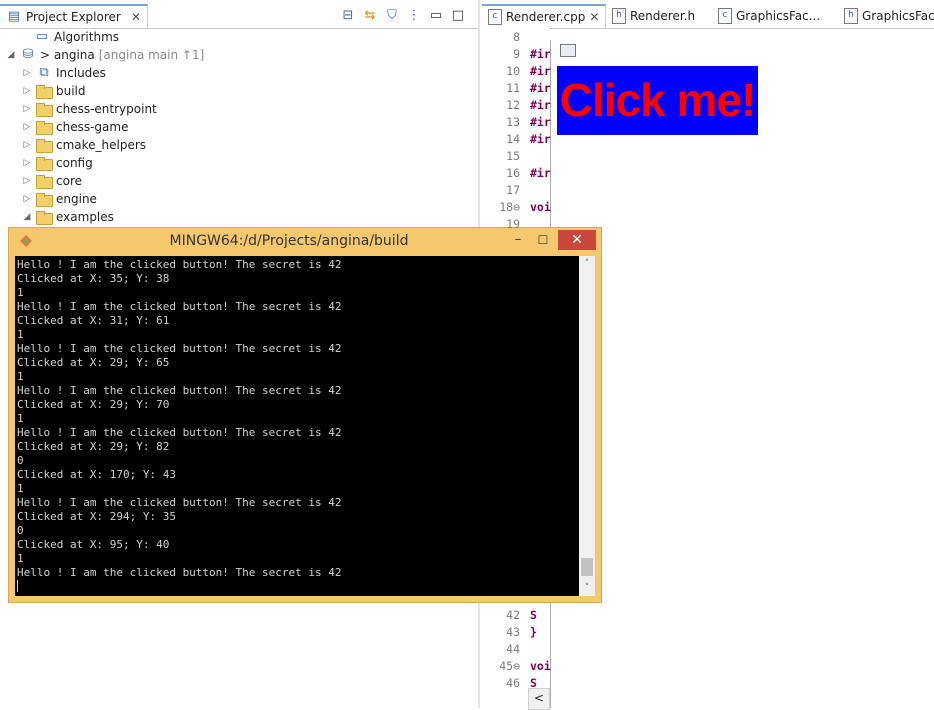 The image size is (934, 710). Describe the element at coordinates (539, 699) in the screenshot. I see `scroll-left-icon: <` at that location.